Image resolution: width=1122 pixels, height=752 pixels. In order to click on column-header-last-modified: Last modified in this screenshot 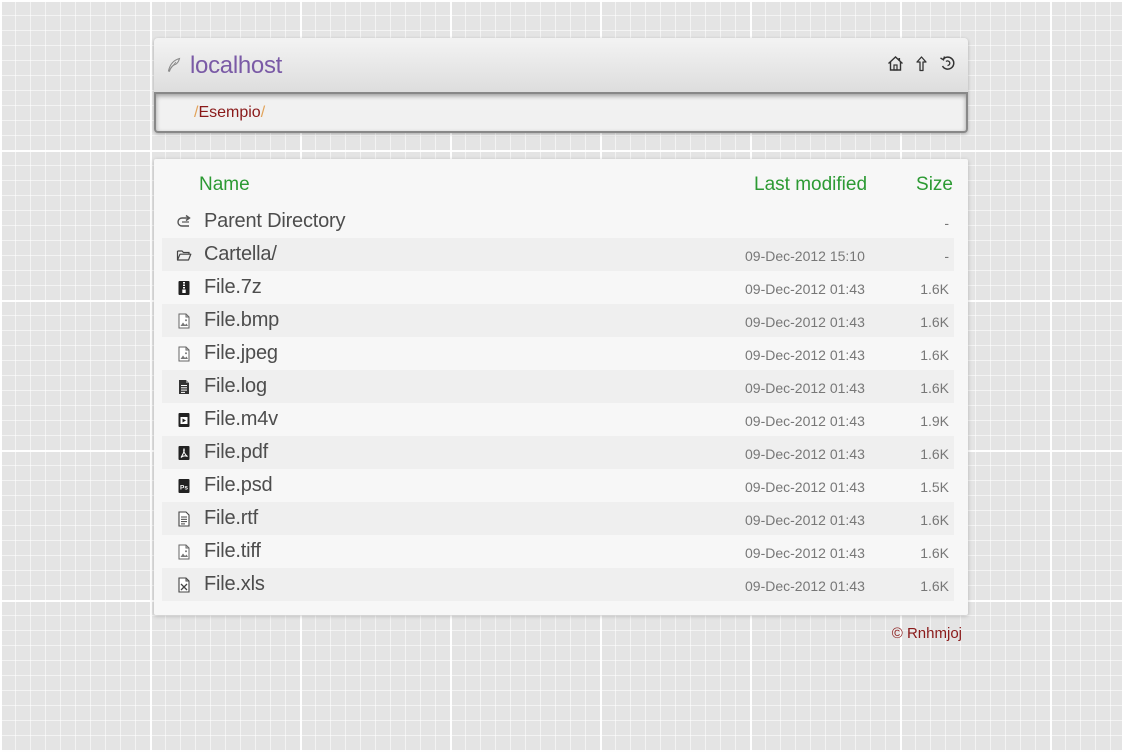, I will do `click(810, 185)`.